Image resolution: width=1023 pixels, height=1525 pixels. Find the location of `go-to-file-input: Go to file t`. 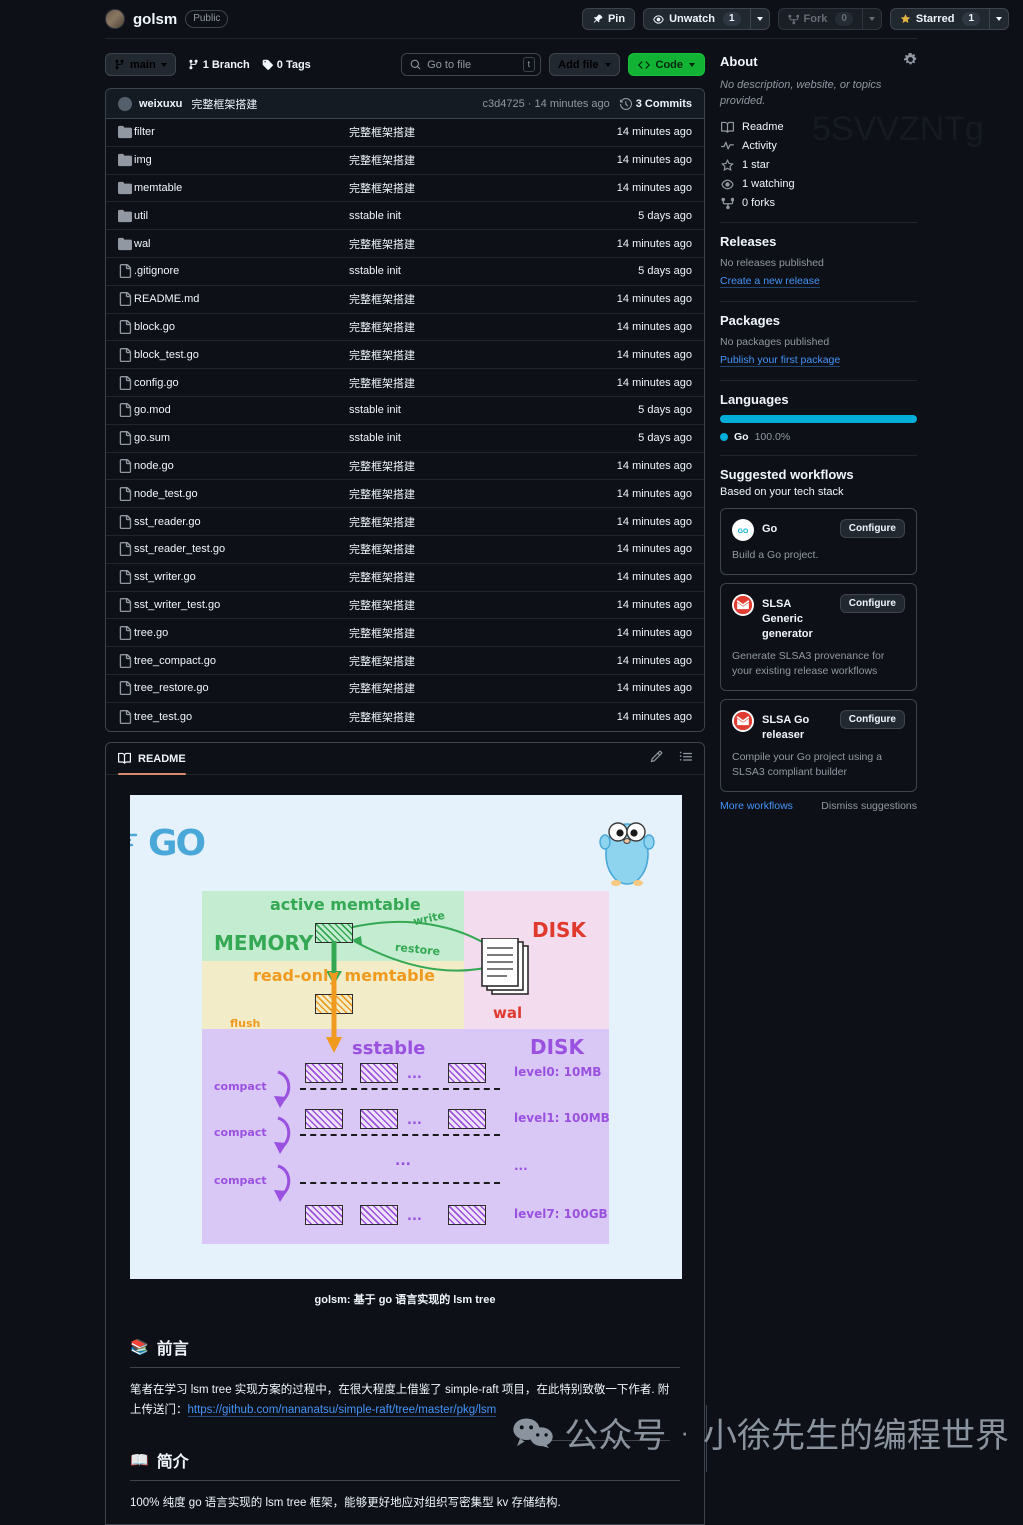

go-to-file-input: Go to file t is located at coordinates (471, 64).